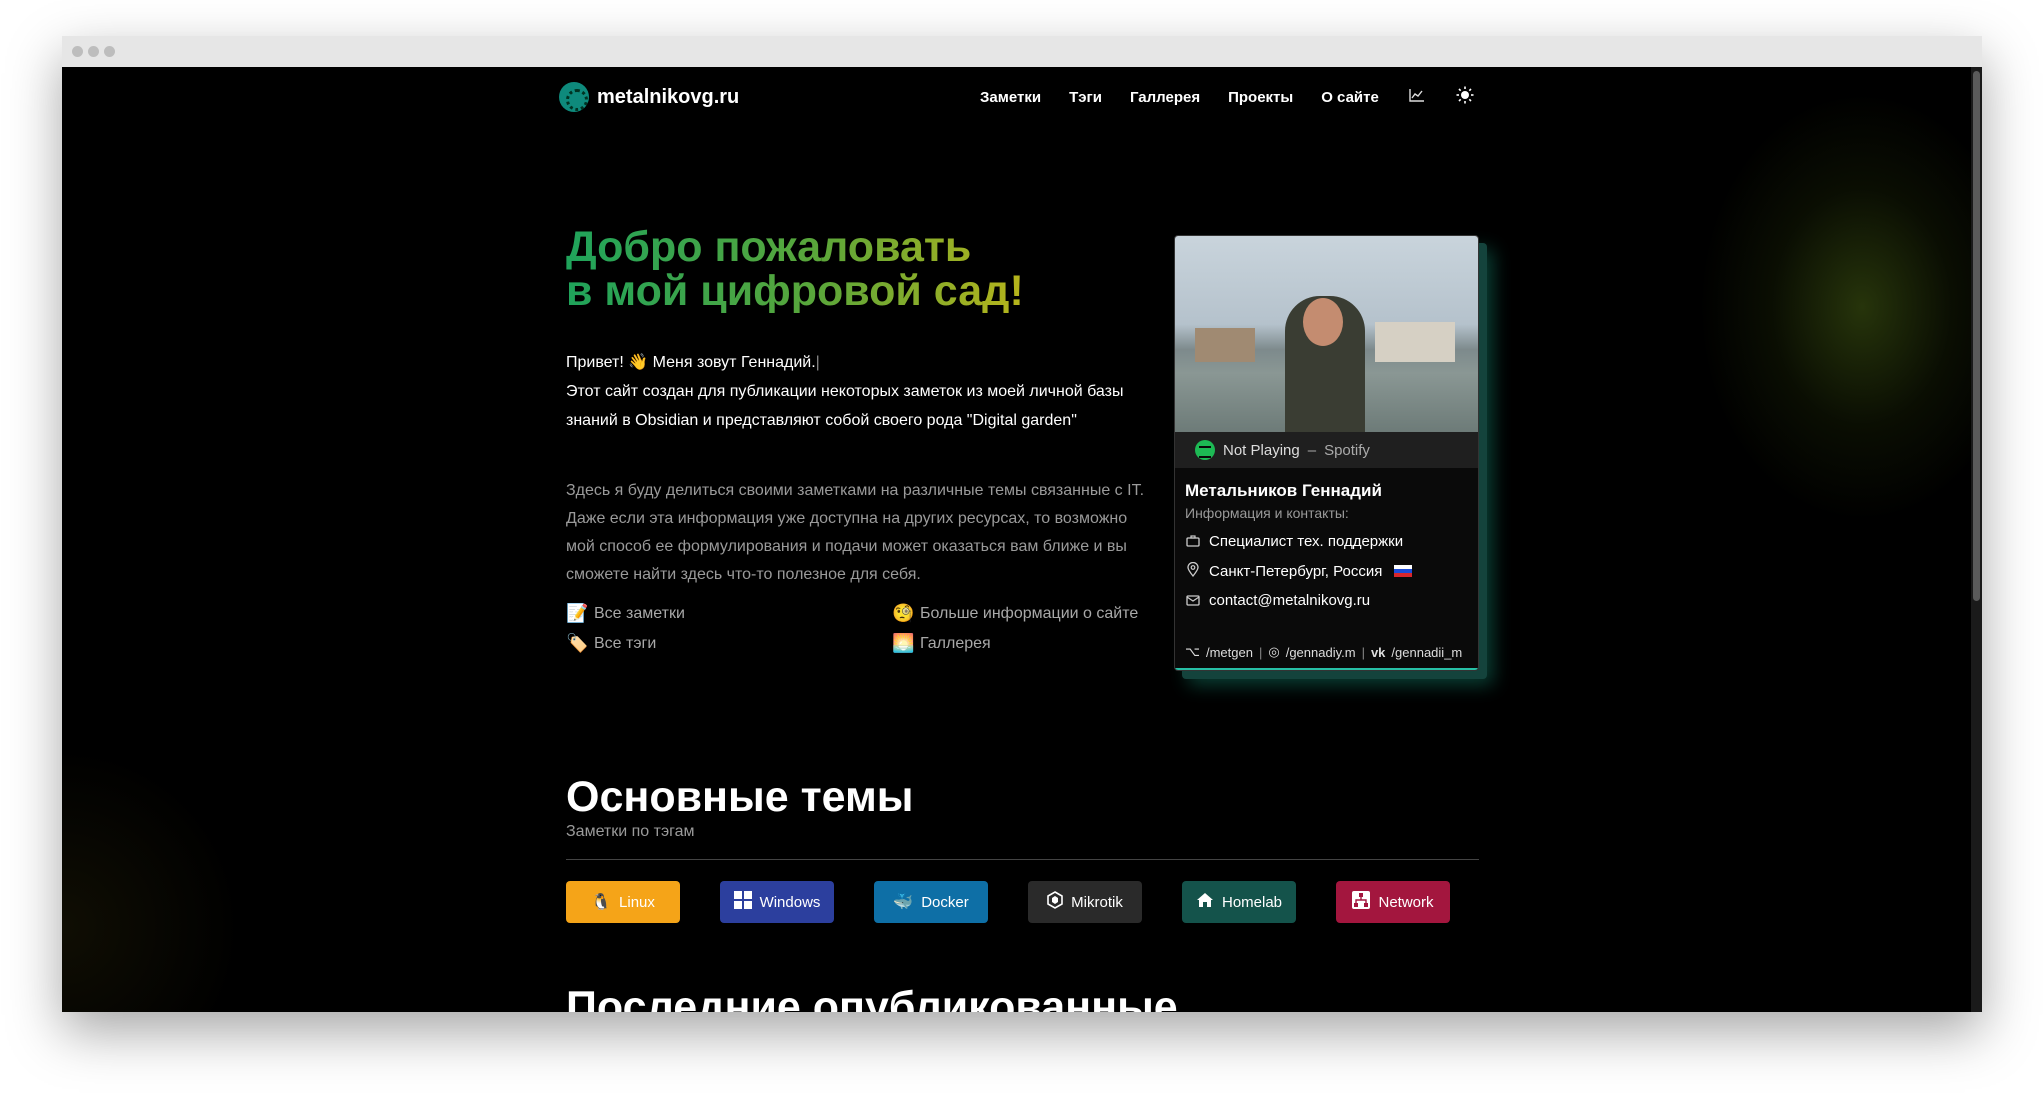 This screenshot has height=1100, width=2044. I want to click on tag-docker-button: 🐳 Docker, so click(931, 902).